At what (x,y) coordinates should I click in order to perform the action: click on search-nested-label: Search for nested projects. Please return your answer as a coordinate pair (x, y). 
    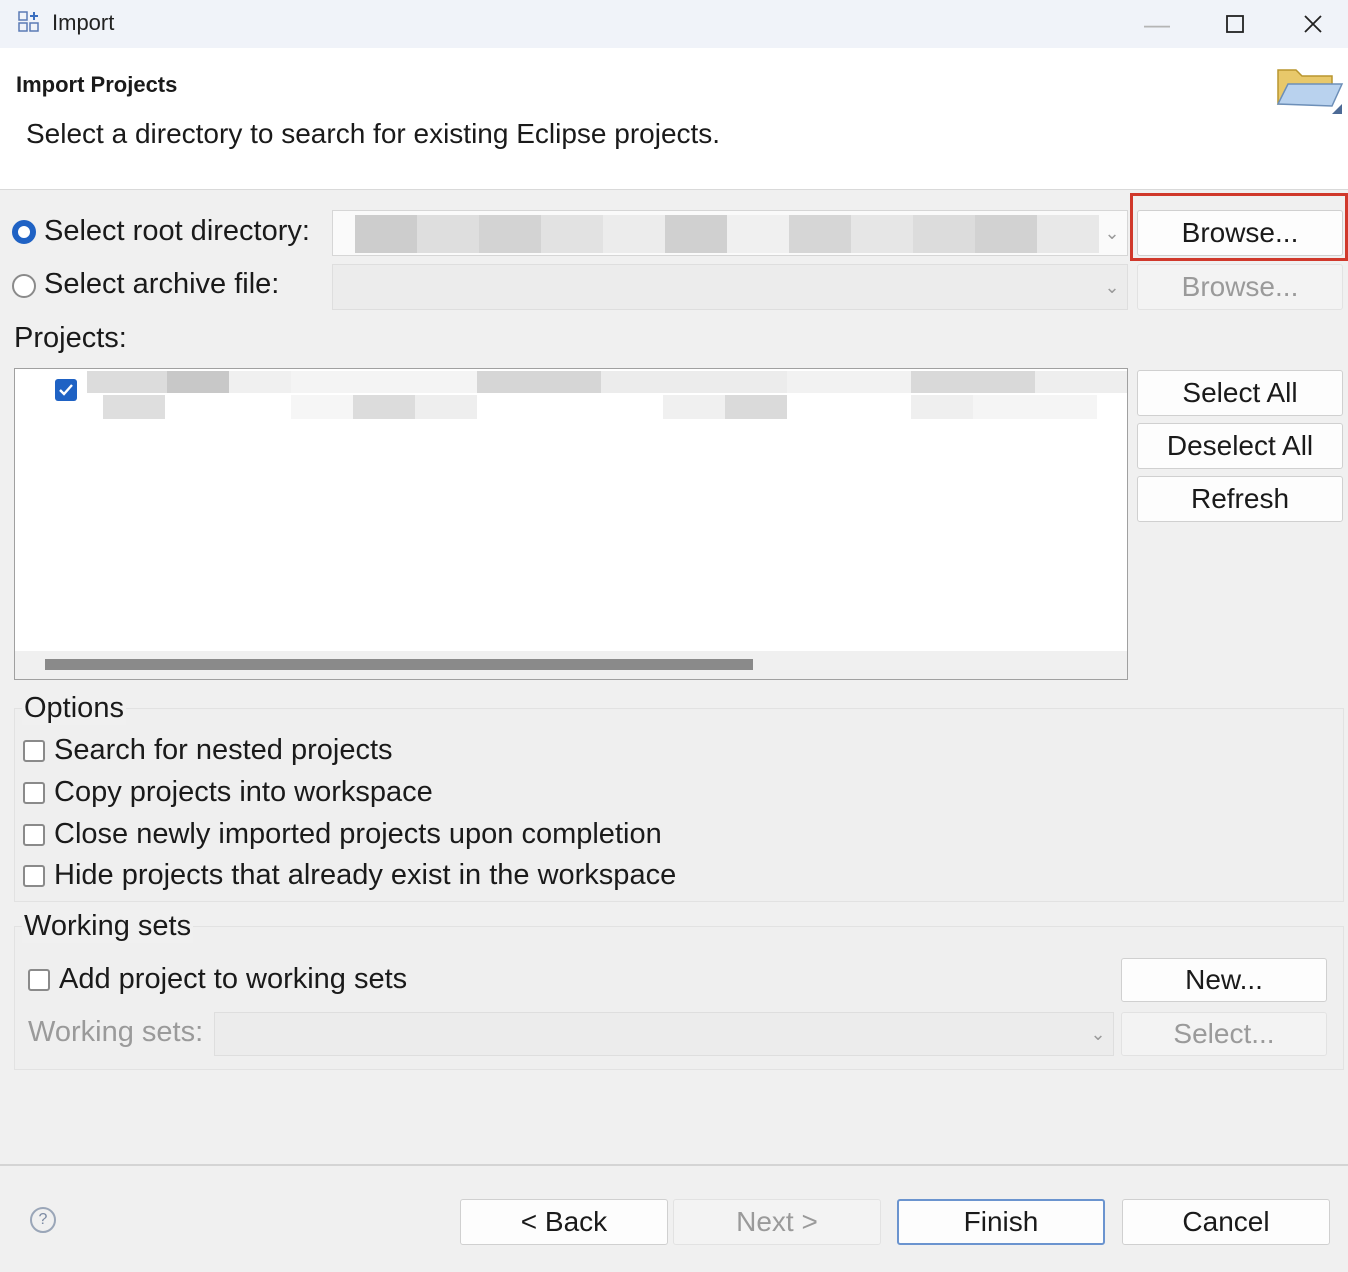
    Looking at the image, I should click on (223, 750).